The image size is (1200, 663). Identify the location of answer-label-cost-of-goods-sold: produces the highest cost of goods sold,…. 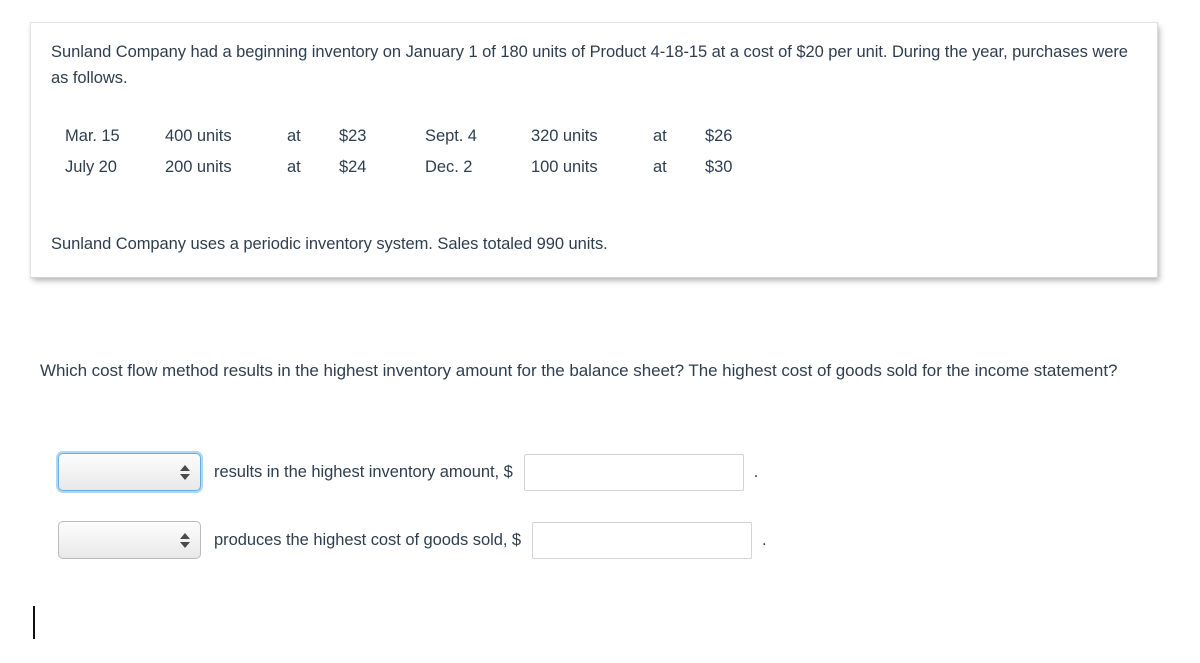
(368, 539).